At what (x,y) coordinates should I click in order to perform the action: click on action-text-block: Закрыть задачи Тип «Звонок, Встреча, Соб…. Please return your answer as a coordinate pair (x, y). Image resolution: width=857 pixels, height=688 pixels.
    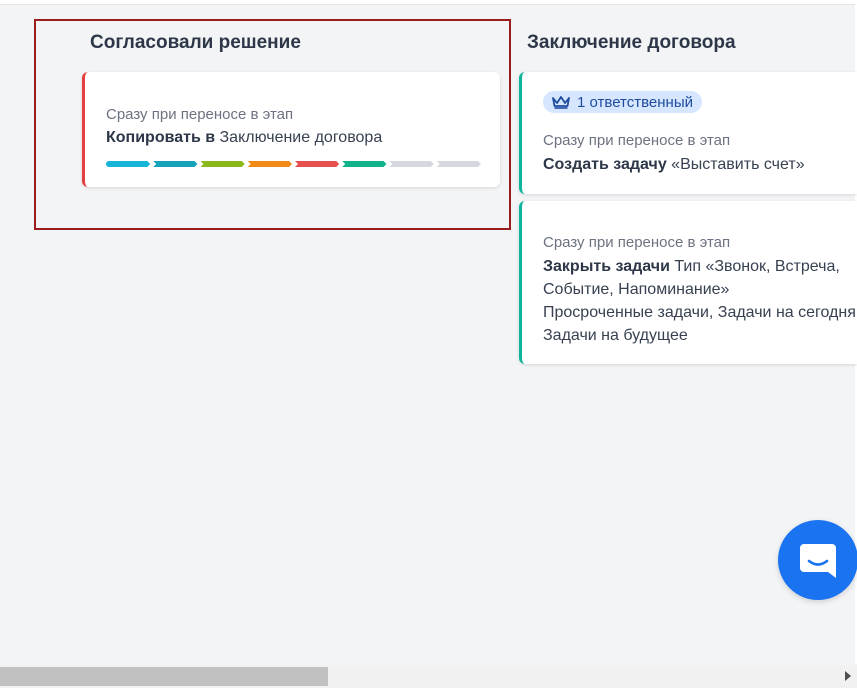
    Looking at the image, I should click on (700, 301).